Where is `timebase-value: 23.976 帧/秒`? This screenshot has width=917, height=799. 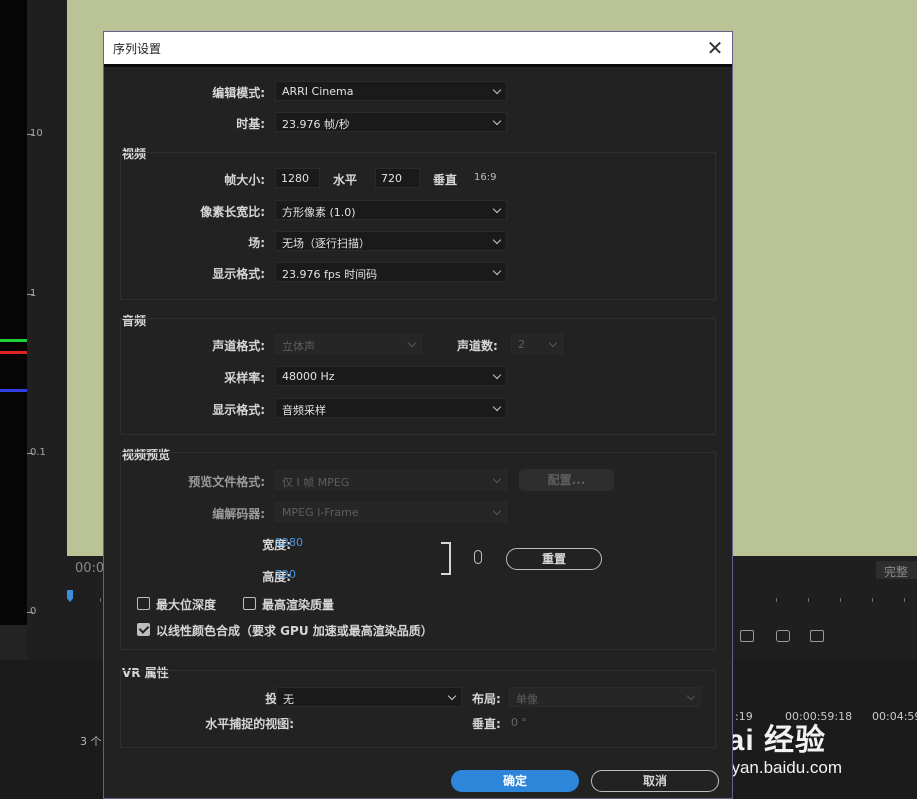 timebase-value: 23.976 帧/秒 is located at coordinates (316, 124).